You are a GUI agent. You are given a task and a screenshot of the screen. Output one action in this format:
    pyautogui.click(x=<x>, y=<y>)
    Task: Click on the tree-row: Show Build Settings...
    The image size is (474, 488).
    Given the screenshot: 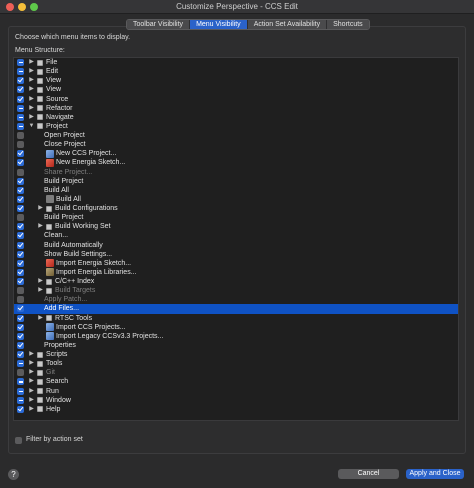 What is the action you would take?
    pyautogui.click(x=236, y=254)
    